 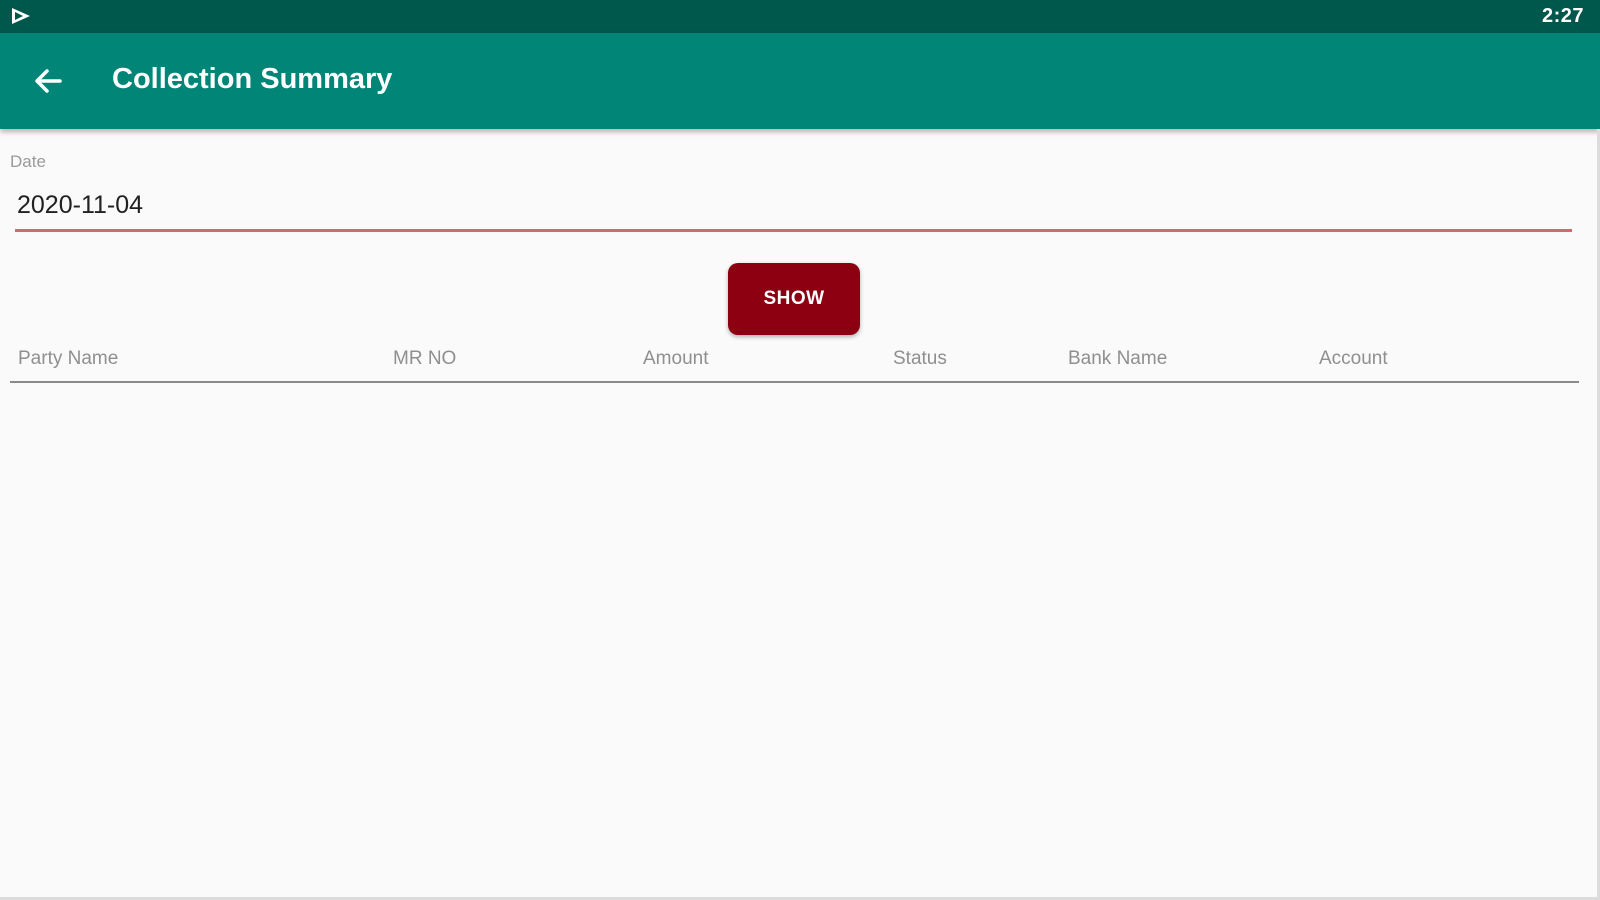 I want to click on column-header-status: Status, so click(x=920, y=358).